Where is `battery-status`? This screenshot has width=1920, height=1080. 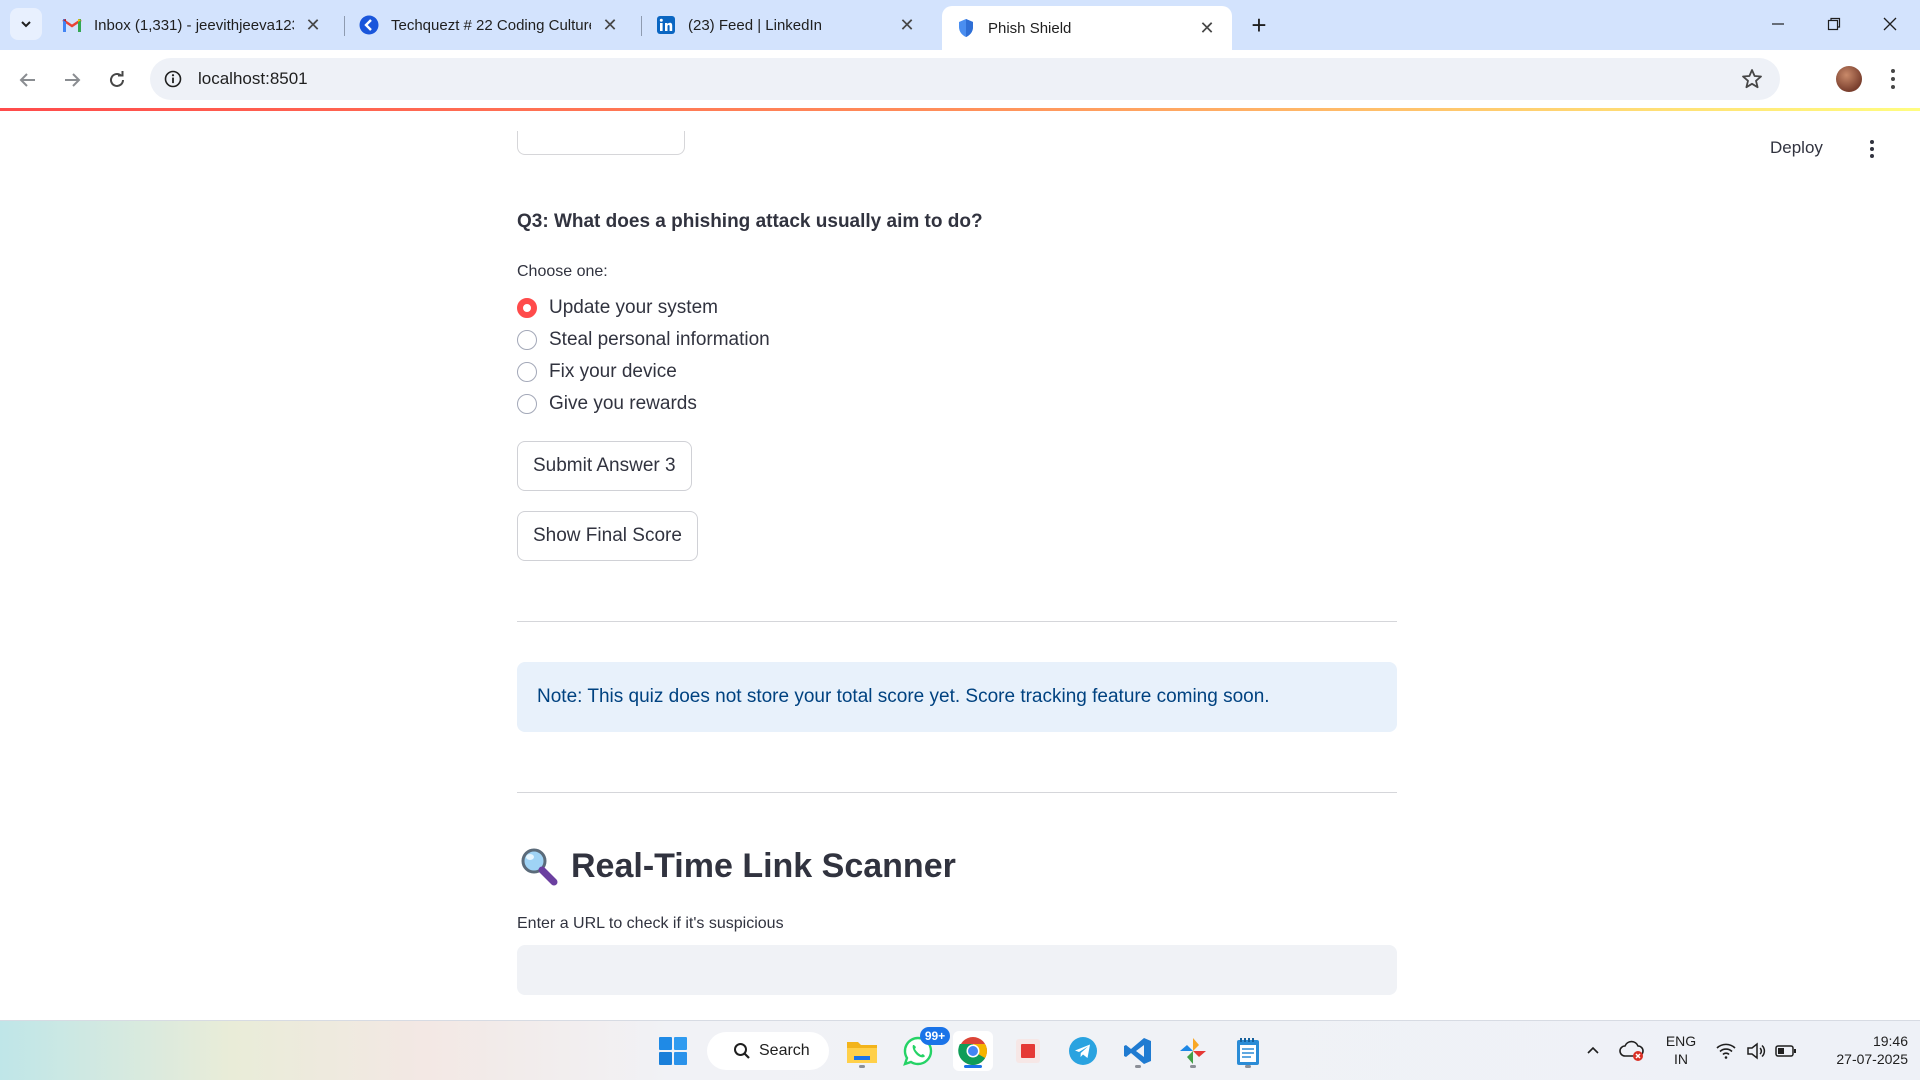 battery-status is located at coordinates (1786, 1051).